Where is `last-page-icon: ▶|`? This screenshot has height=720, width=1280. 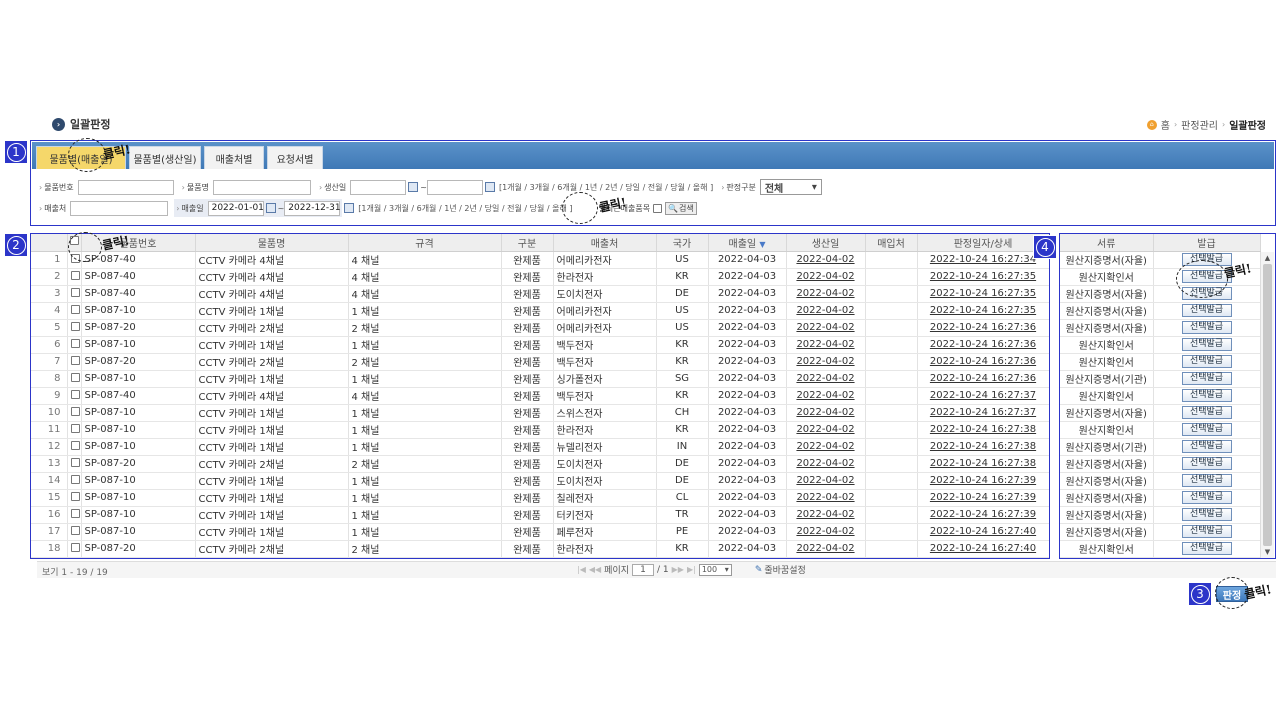
last-page-icon: ▶| is located at coordinates (691, 569).